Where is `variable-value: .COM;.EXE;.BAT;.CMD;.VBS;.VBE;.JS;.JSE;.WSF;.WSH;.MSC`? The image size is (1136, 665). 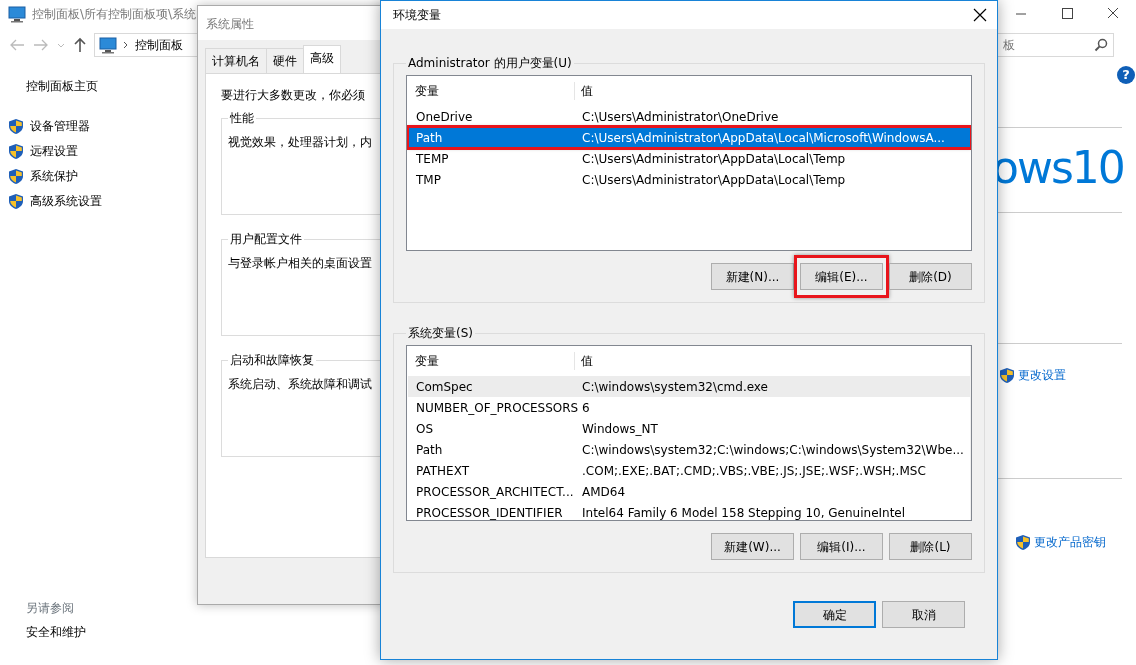
variable-value: .COM;.EXE;.BAT;.CMD;.VBS;.VBE;.JS;.JSE;.WSF;.WSH;.MSC is located at coordinates (754, 471).